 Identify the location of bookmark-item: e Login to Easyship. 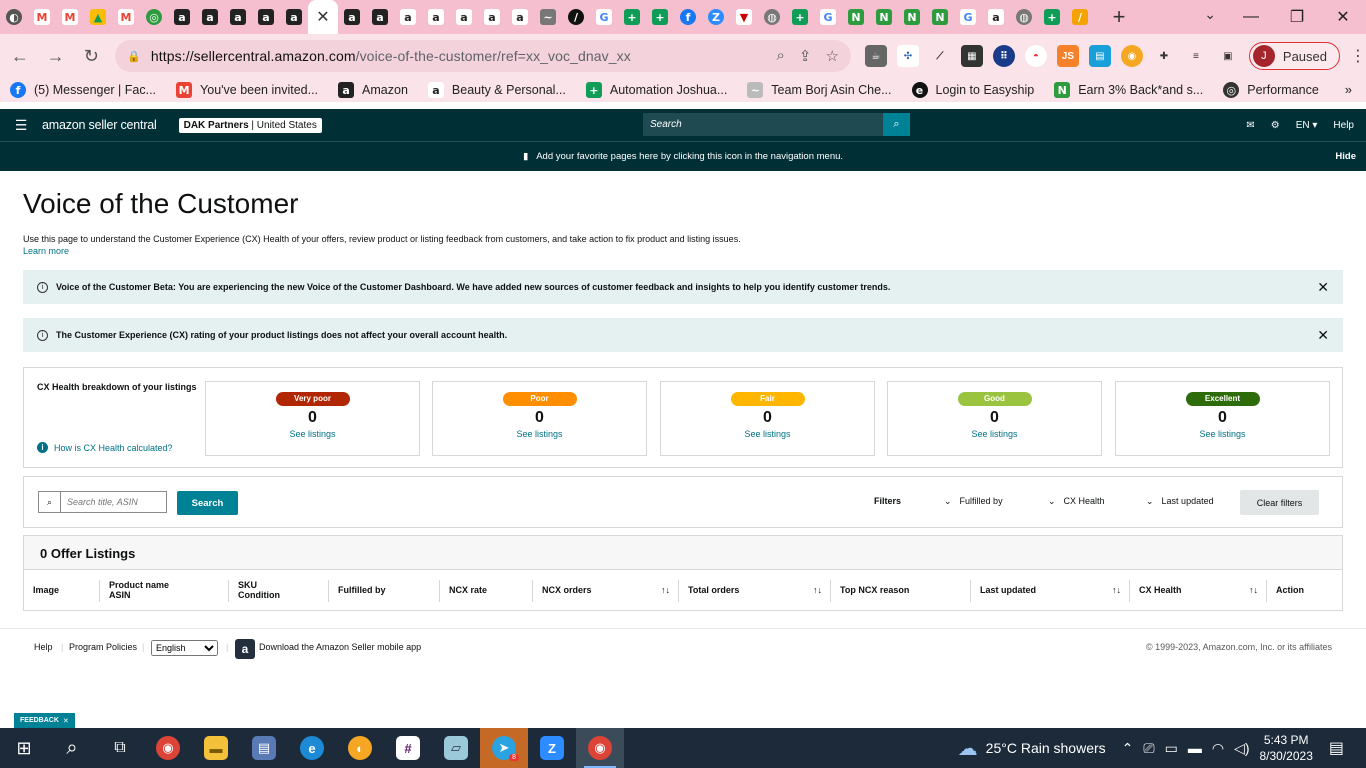
(972, 90).